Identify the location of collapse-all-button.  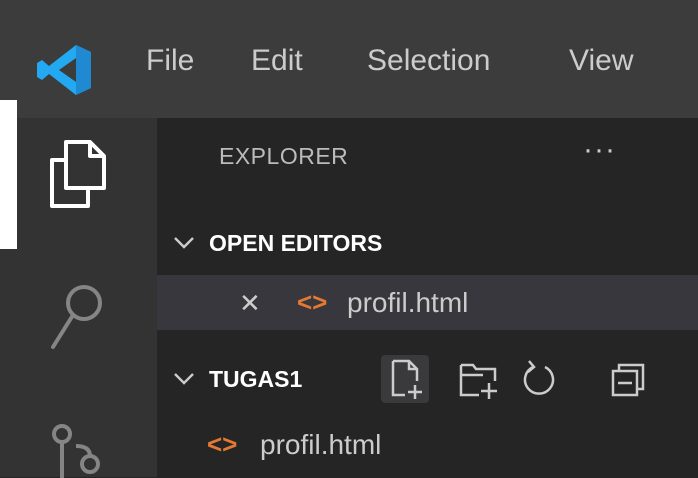
(629, 379).